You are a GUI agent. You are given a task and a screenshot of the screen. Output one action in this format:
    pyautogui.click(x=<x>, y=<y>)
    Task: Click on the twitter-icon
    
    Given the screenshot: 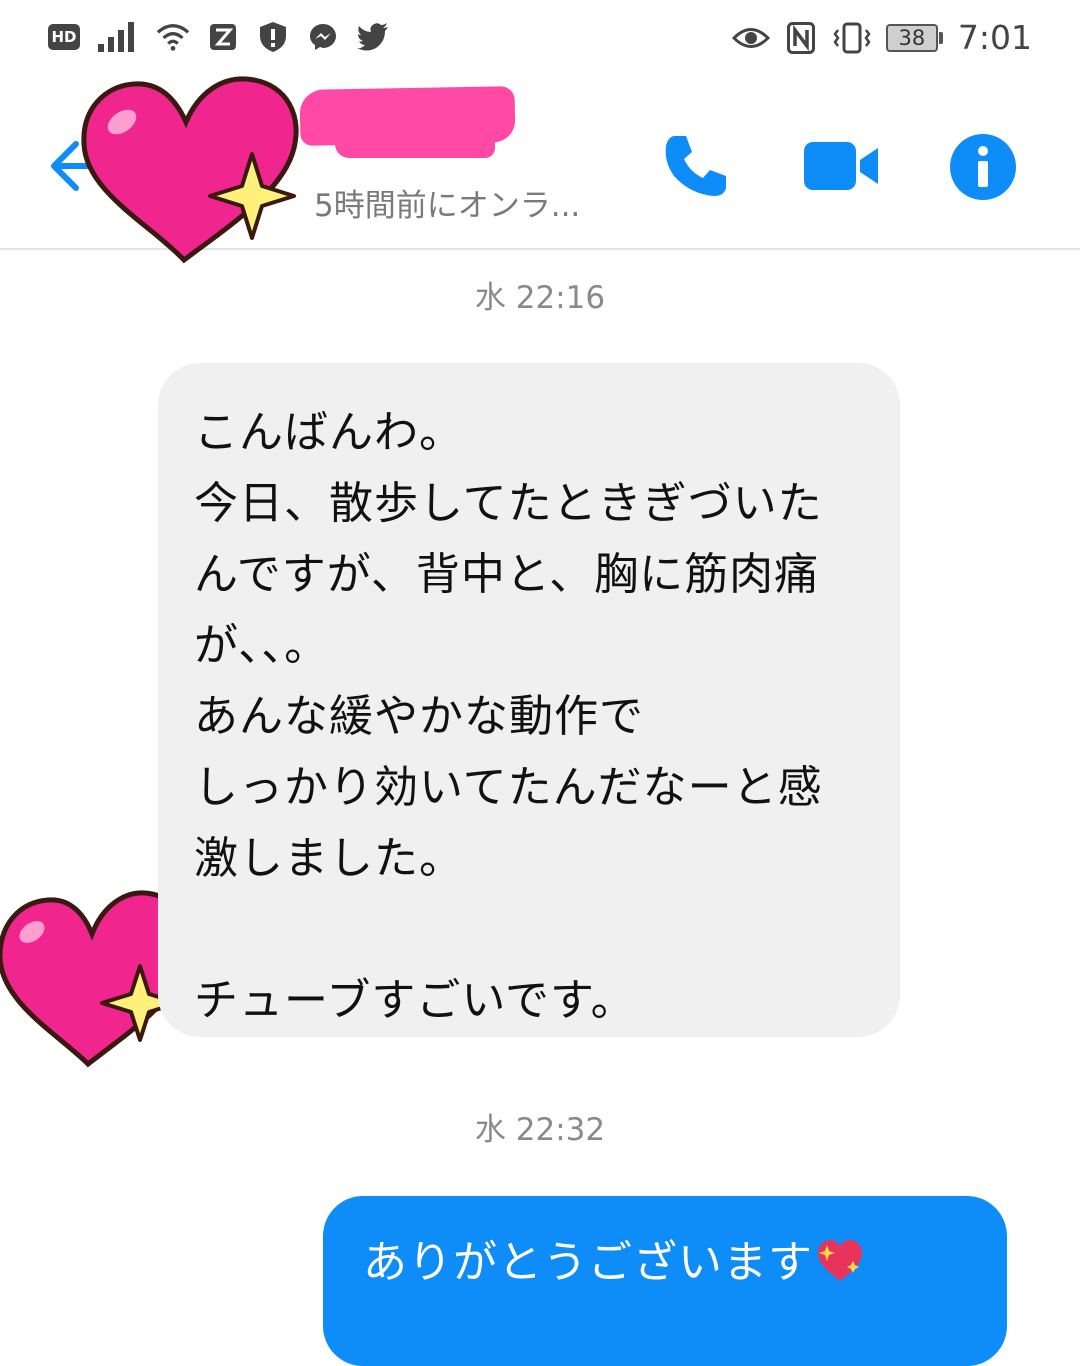 What is the action you would take?
    pyautogui.click(x=373, y=37)
    